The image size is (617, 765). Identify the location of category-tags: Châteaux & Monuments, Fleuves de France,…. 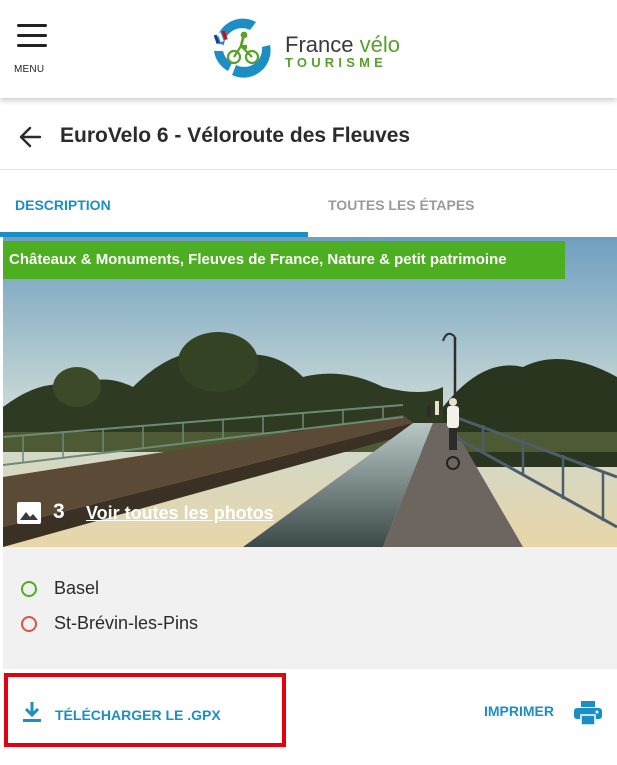
(284, 260).